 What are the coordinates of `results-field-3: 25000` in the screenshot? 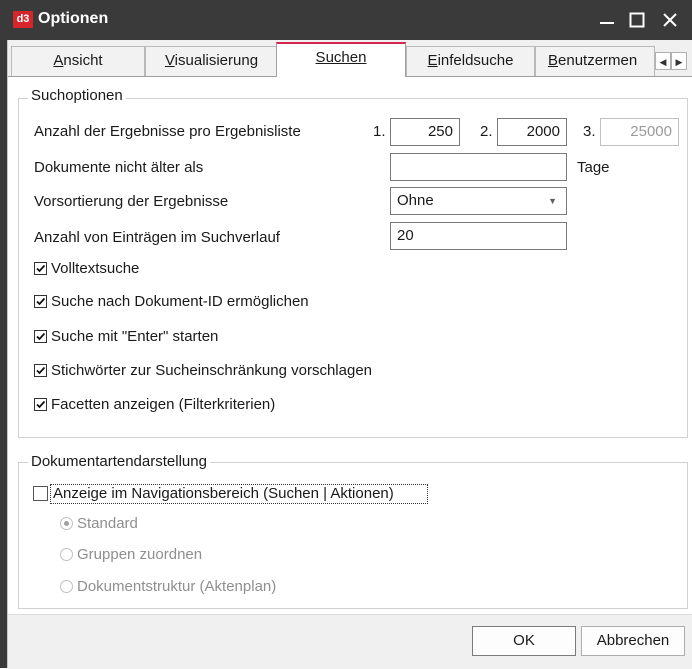 It's located at (639, 132).